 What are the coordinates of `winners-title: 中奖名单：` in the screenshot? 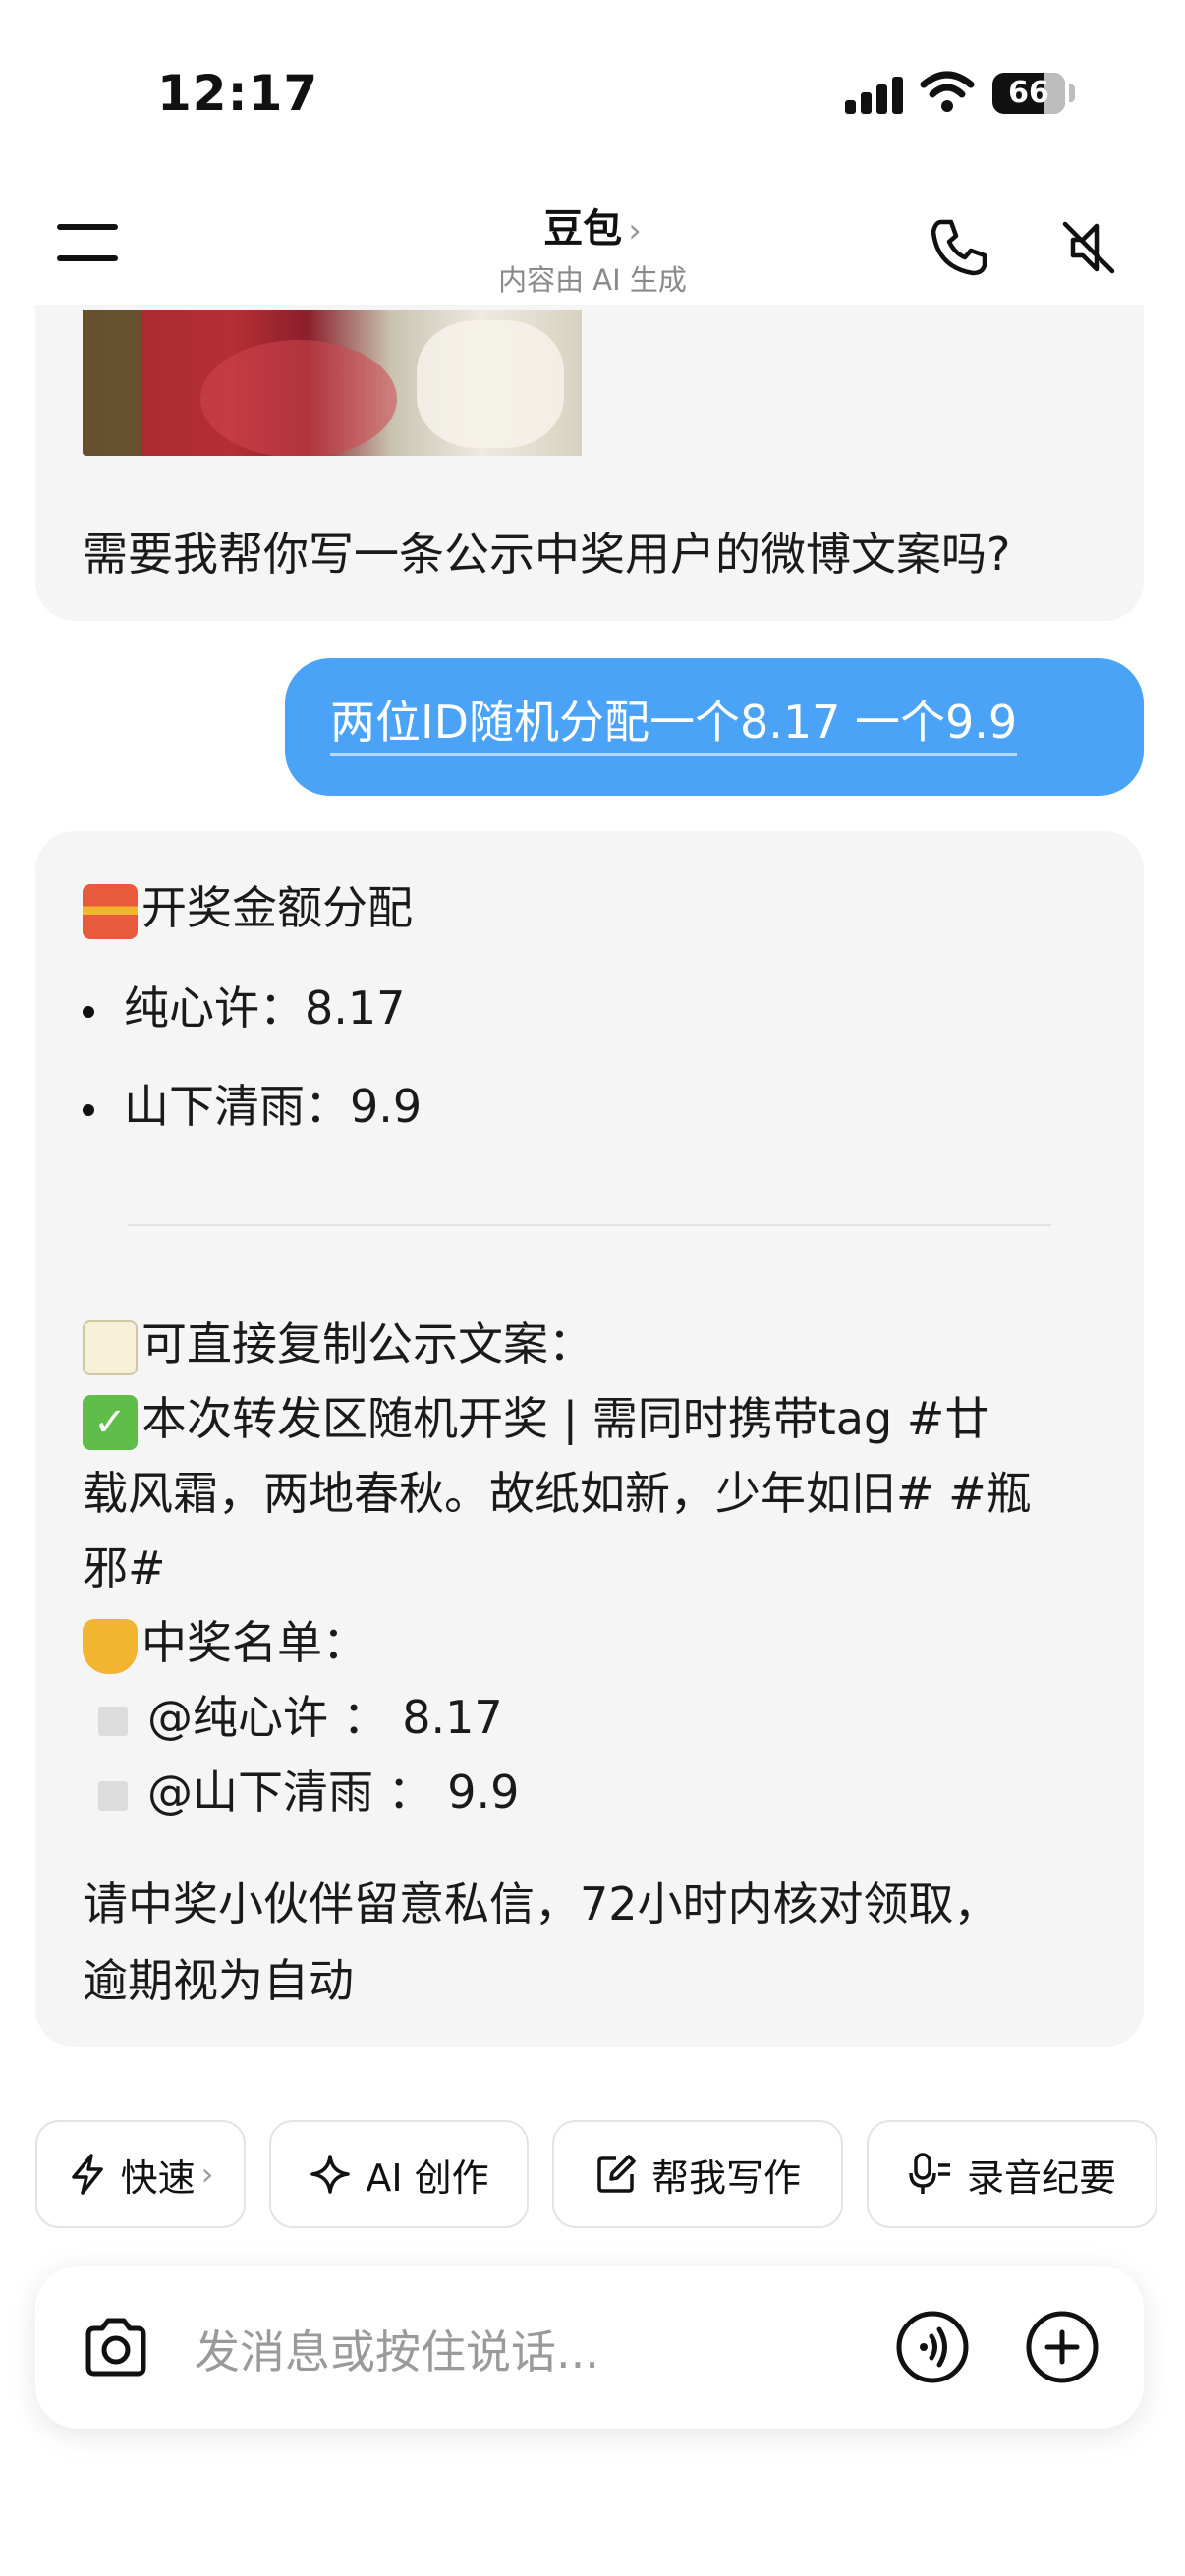 It's located at (225, 1640).